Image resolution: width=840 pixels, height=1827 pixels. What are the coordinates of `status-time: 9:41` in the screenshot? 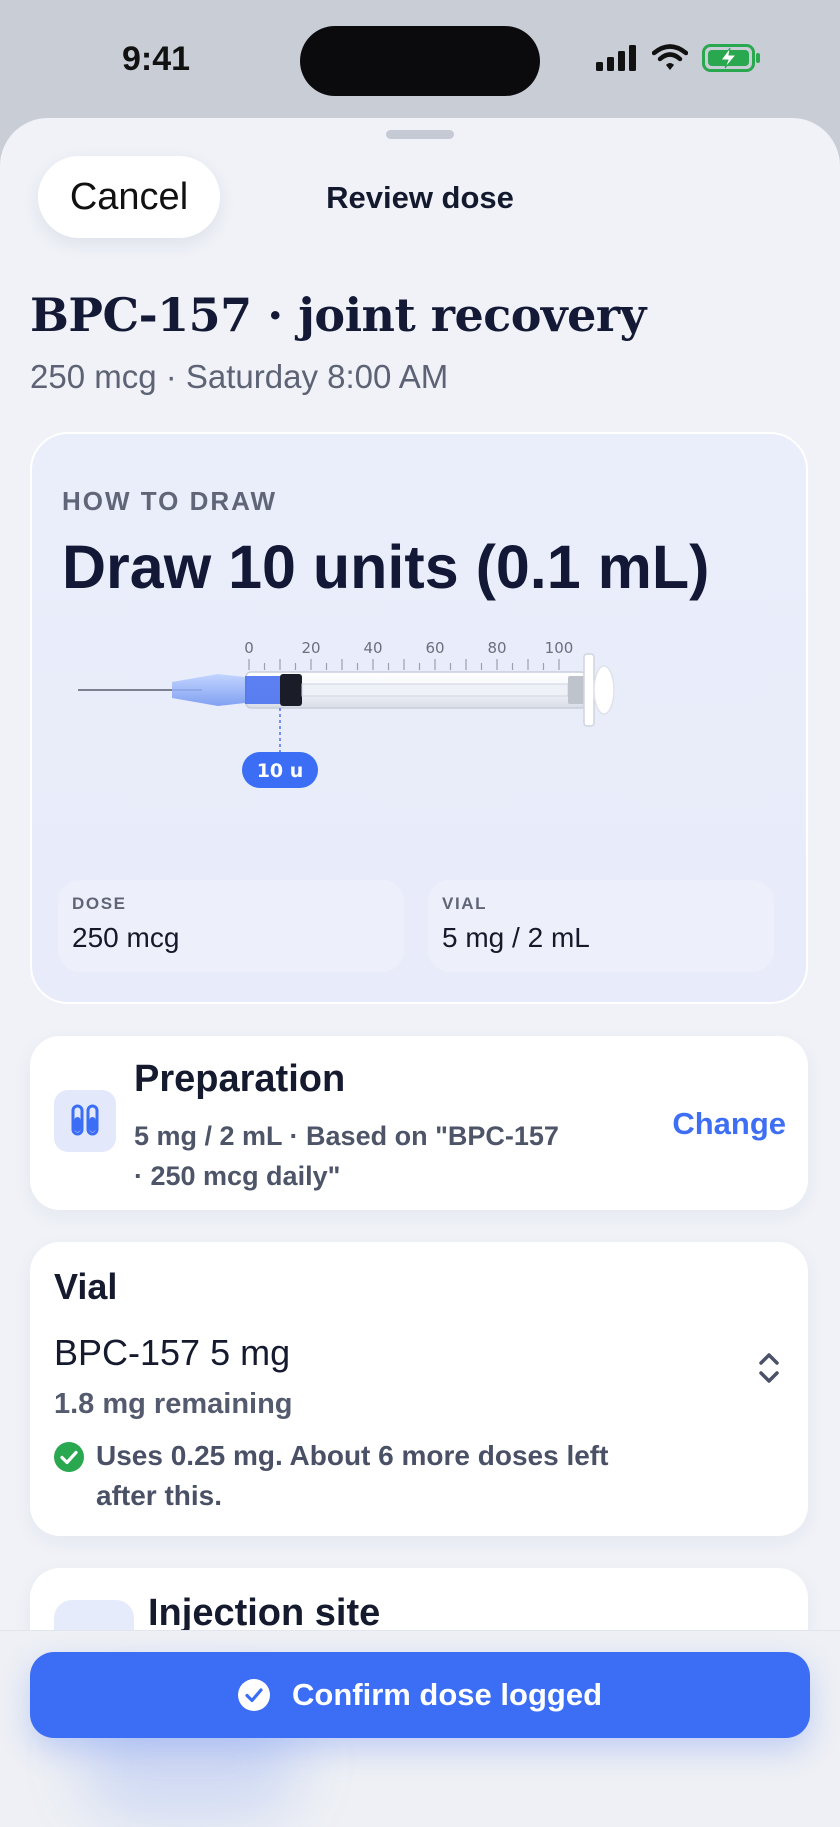 It's located at (156, 59).